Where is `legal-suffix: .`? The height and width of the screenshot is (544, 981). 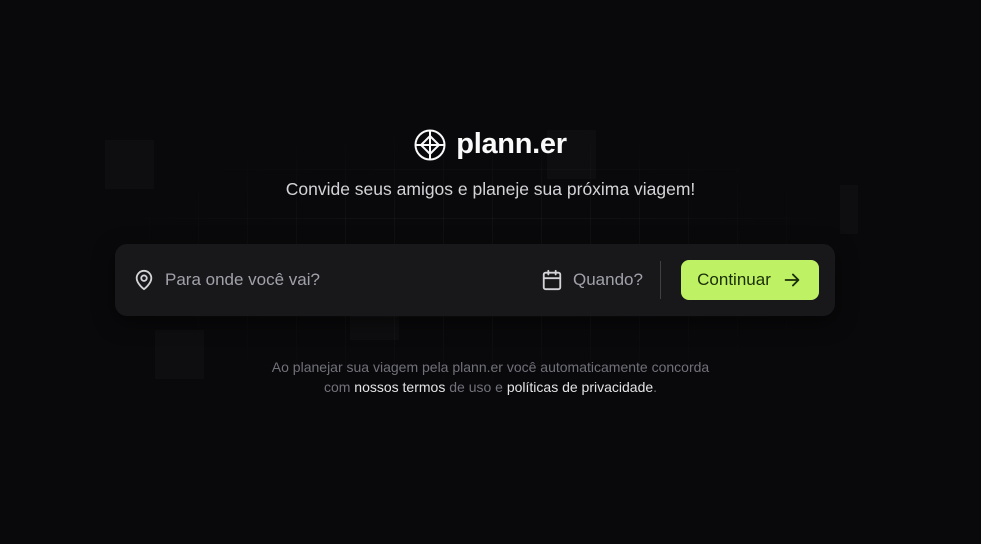 legal-suffix: . is located at coordinates (655, 387).